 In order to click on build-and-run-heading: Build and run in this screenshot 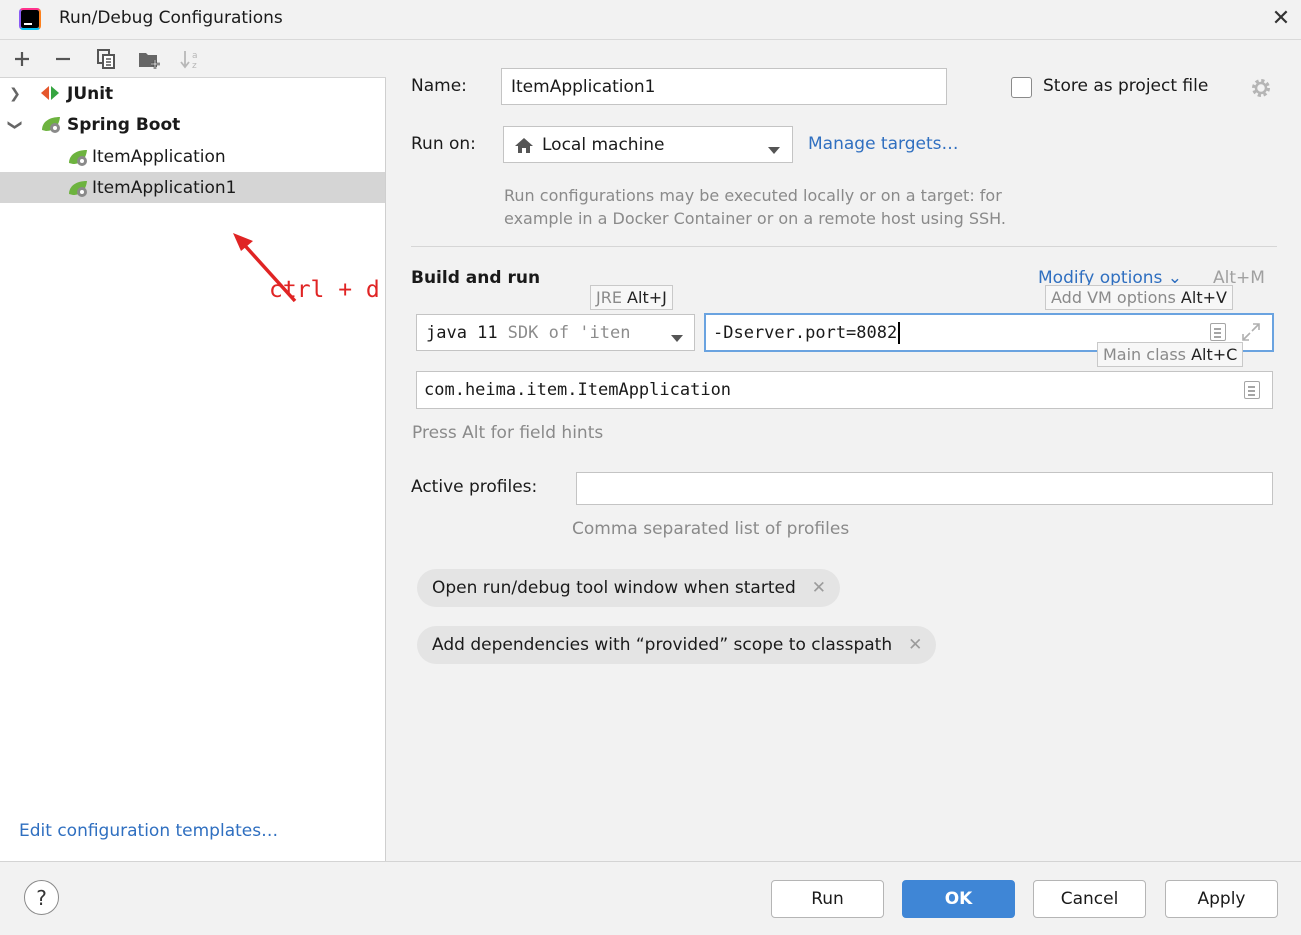, I will do `click(476, 278)`.